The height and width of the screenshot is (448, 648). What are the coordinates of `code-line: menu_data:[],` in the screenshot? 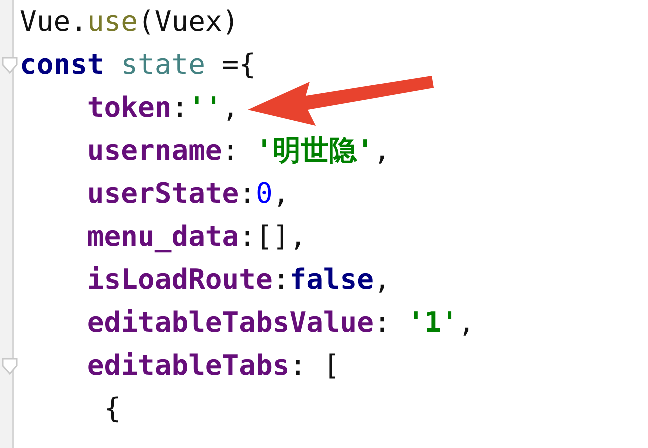 It's located at (197, 237).